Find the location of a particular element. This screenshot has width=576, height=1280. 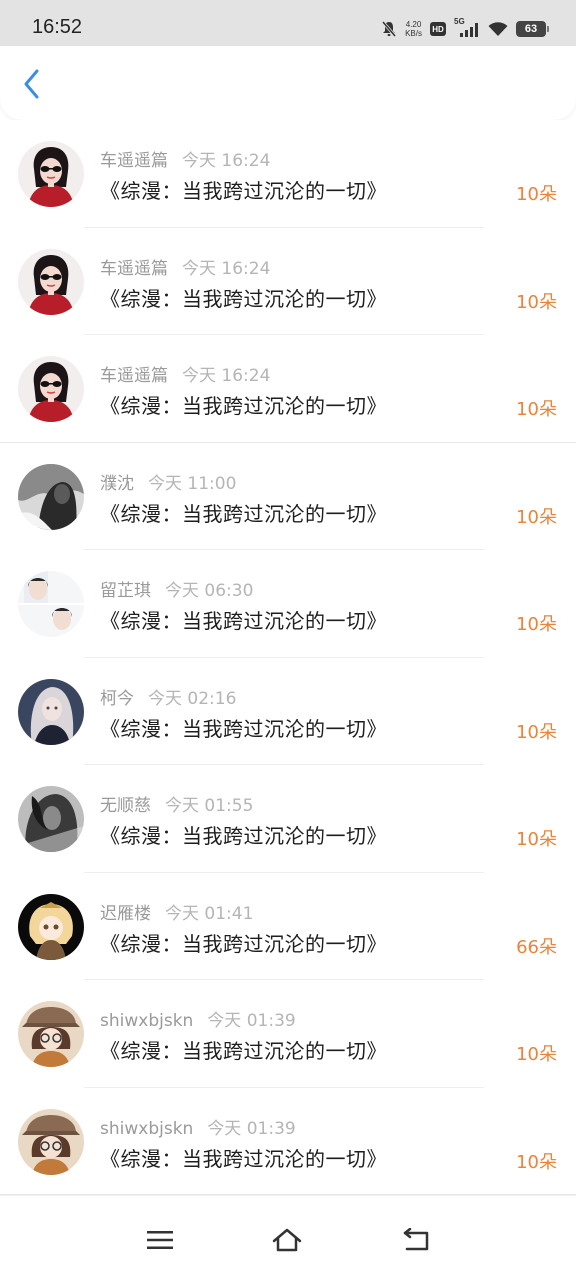

menu-icon is located at coordinates (160, 1240).